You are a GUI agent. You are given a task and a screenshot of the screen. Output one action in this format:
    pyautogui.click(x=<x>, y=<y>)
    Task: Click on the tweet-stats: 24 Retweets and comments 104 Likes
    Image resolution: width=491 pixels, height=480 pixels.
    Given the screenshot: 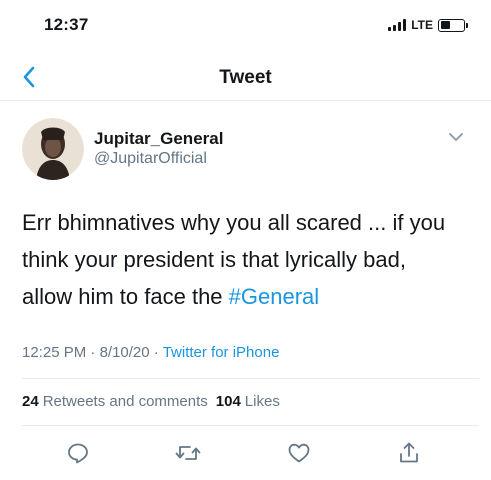 What is the action you would take?
    pyautogui.click(x=151, y=401)
    